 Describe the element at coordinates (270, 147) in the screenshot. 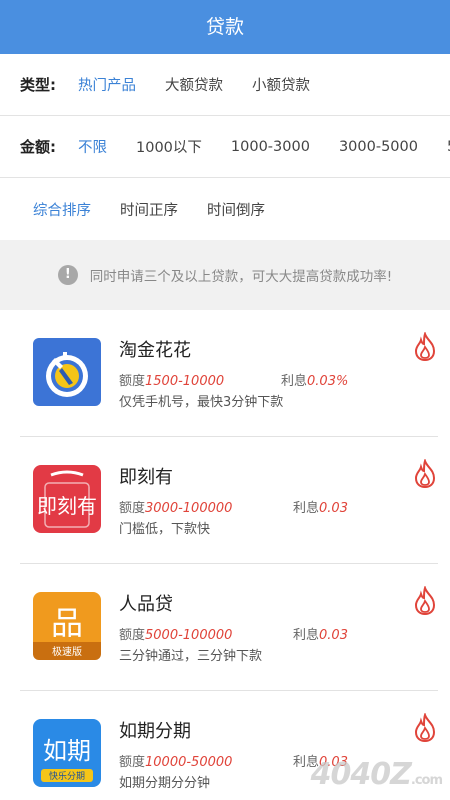

I see `amount-option-1000-3000: 1000-3000` at that location.